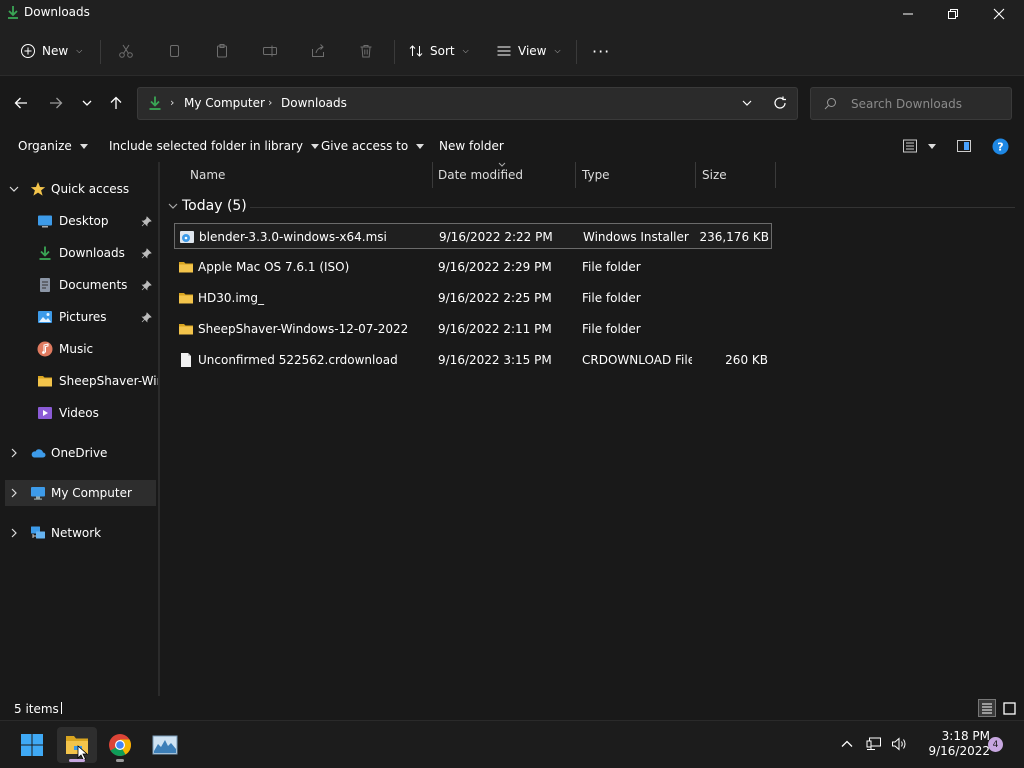  Describe the element at coordinates (899, 744) in the screenshot. I see `volume-icon` at that location.